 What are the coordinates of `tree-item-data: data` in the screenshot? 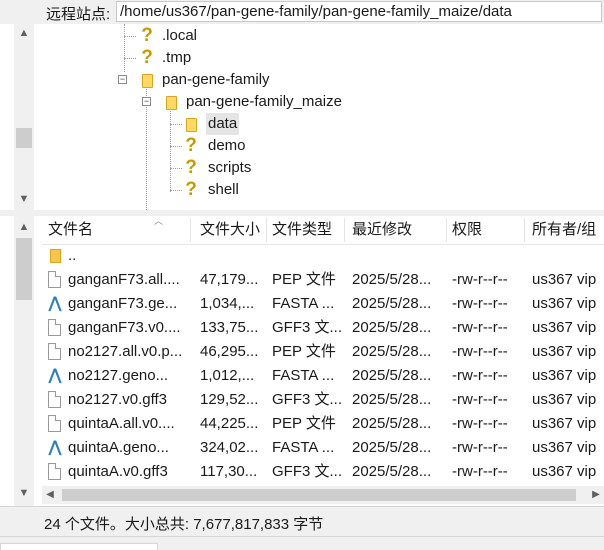 It's located at (224, 124).